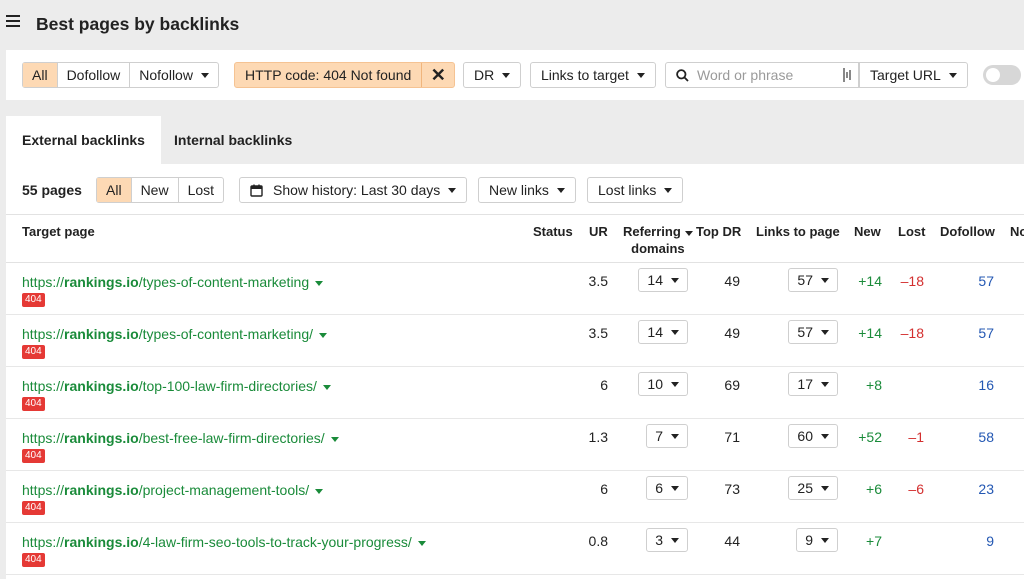  What do you see at coordinates (767, 75) in the screenshot?
I see `search-input` at bounding box center [767, 75].